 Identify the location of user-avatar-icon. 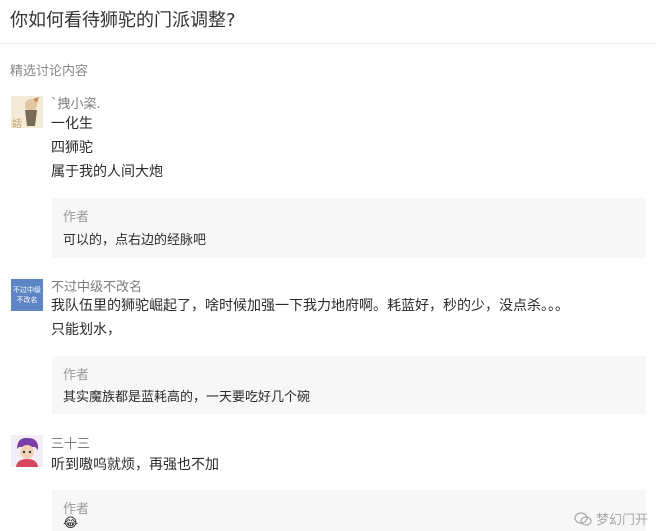
(27, 451).